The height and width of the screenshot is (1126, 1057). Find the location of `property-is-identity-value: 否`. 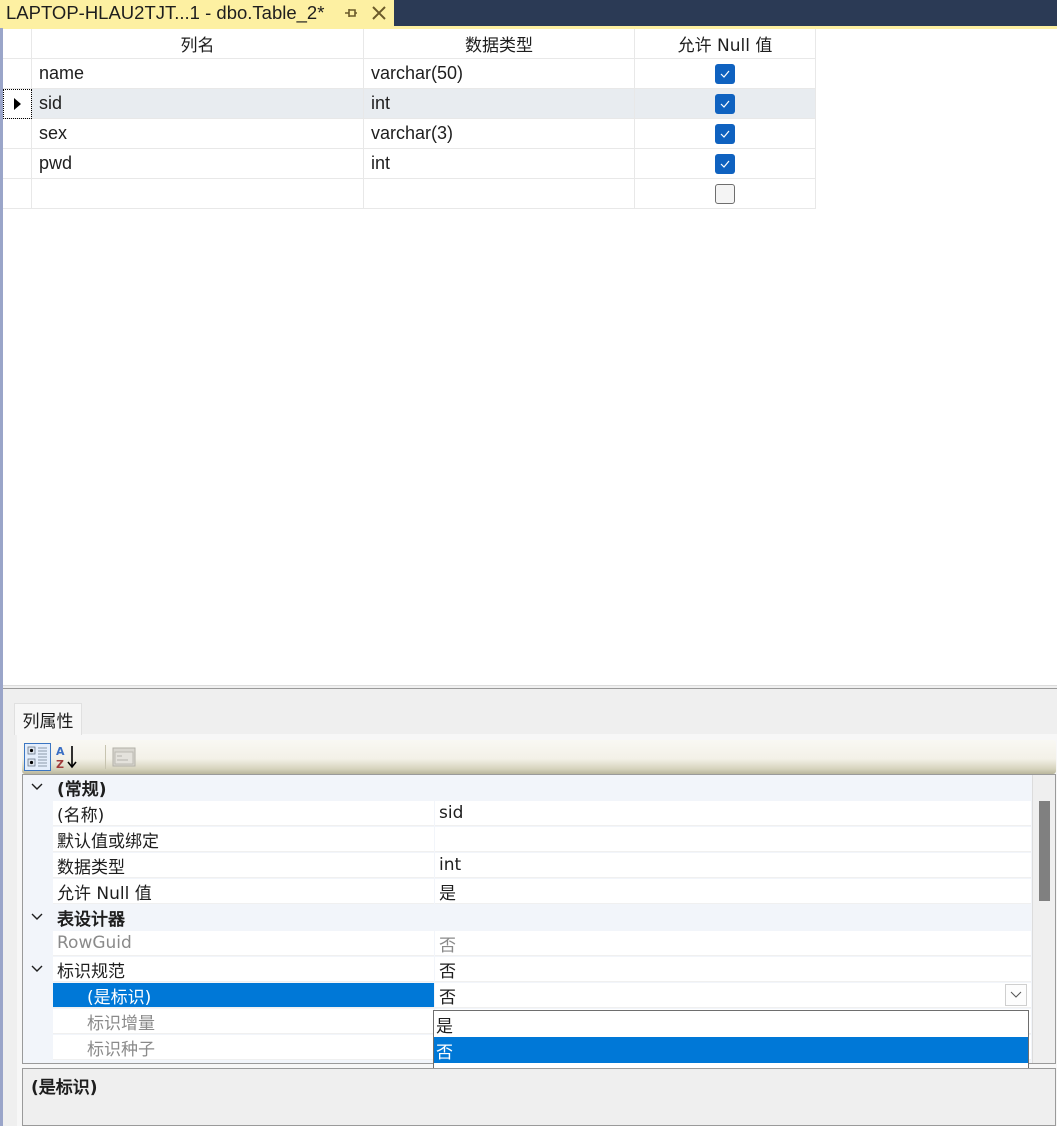

property-is-identity-value: 否 is located at coordinates (733, 995).